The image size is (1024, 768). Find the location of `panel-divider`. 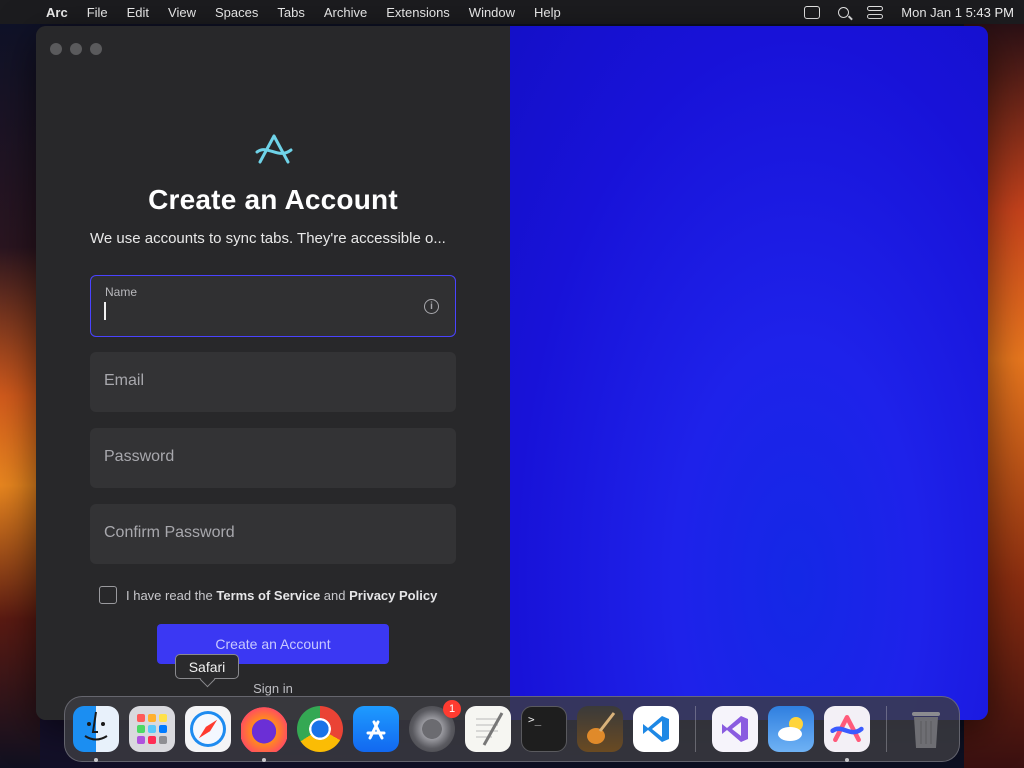

panel-divider is located at coordinates (510, 373).